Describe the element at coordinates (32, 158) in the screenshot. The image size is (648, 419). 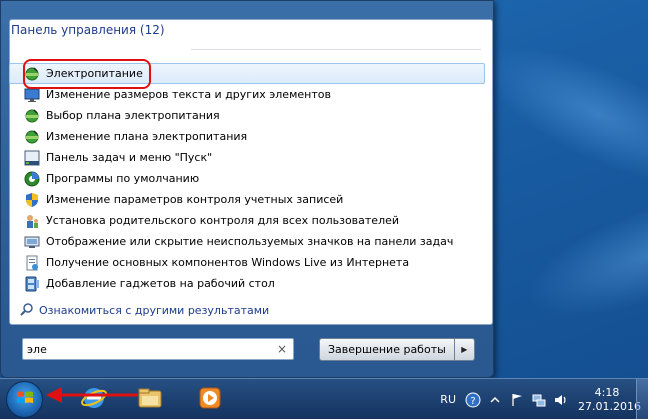
I see `taskbar-icon` at that location.